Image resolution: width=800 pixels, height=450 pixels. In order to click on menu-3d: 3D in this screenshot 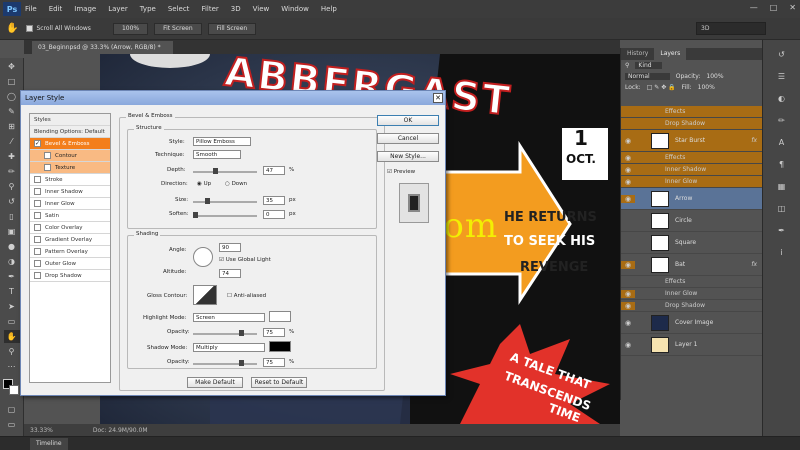, I will do `click(236, 9)`.